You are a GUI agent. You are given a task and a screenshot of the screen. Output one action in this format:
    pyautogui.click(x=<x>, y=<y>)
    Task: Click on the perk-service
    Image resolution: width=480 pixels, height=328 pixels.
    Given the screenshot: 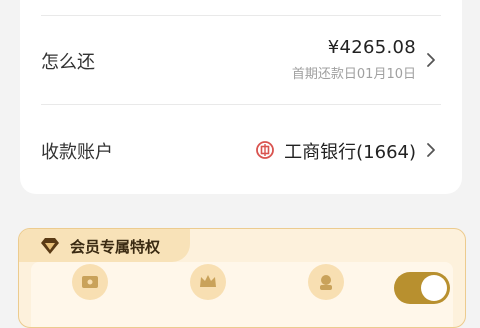 What is the action you would take?
    pyautogui.click(x=326, y=282)
    